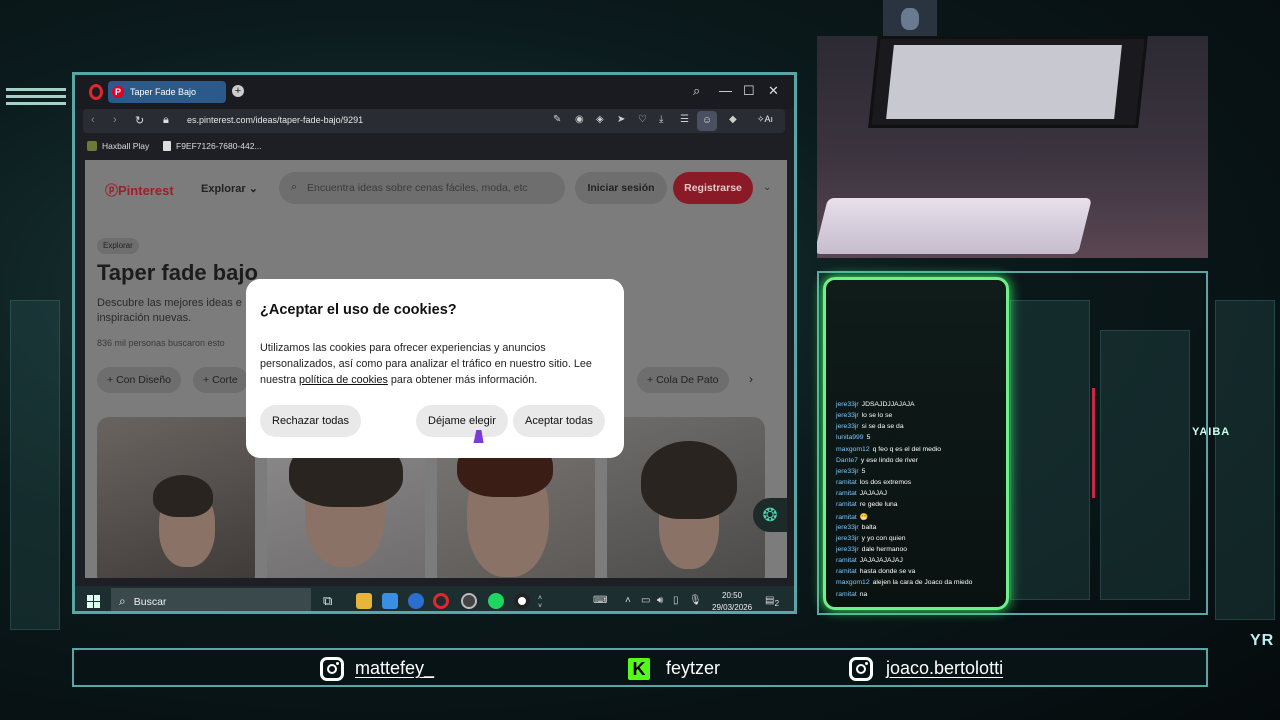 The image size is (1280, 720). I want to click on send-icon: ➤, so click(621, 119).